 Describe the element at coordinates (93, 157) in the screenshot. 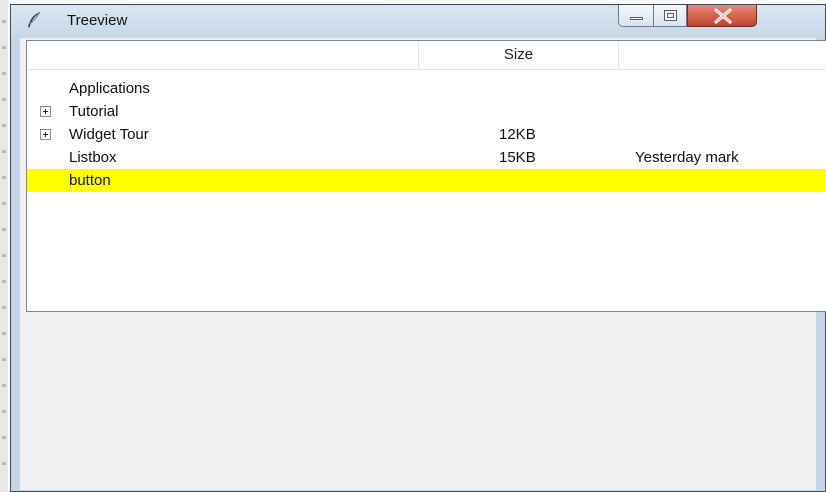

I see `row-name: Listbox` at that location.